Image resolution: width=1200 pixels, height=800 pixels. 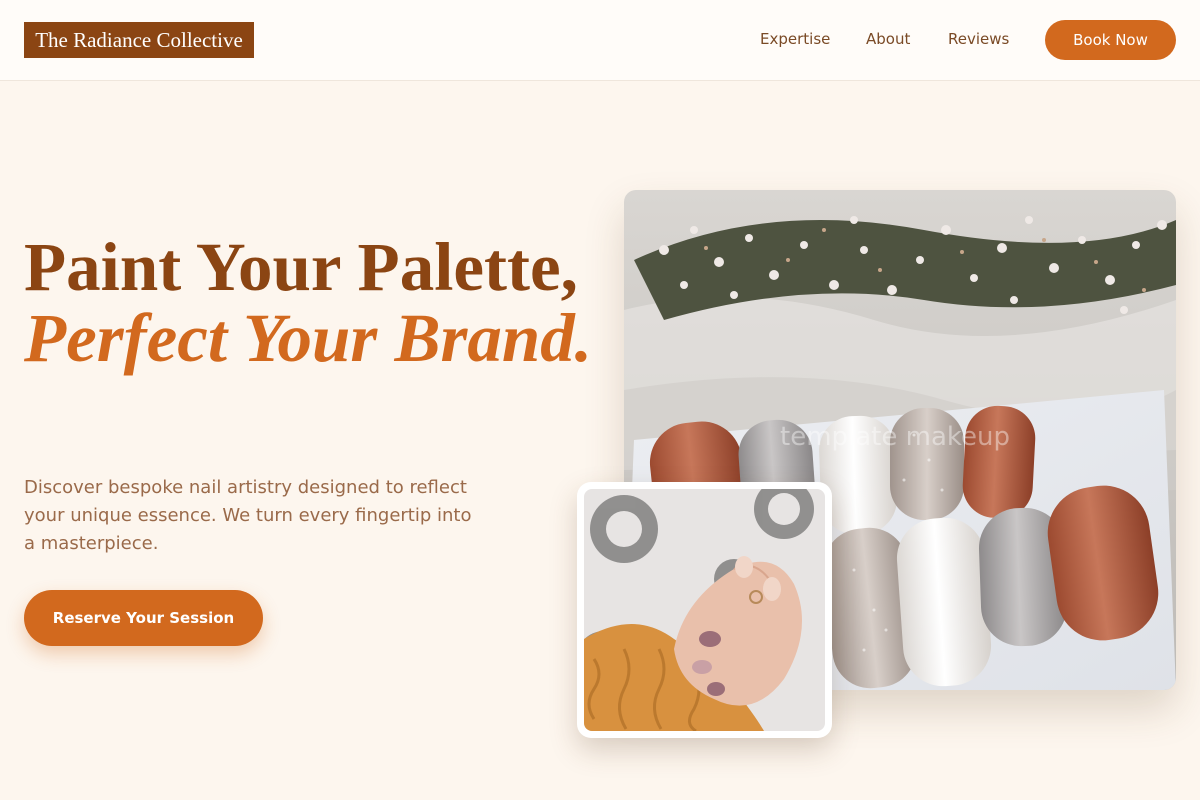 I want to click on hero-title-line1: Paint Your Palette,, so click(x=301, y=267).